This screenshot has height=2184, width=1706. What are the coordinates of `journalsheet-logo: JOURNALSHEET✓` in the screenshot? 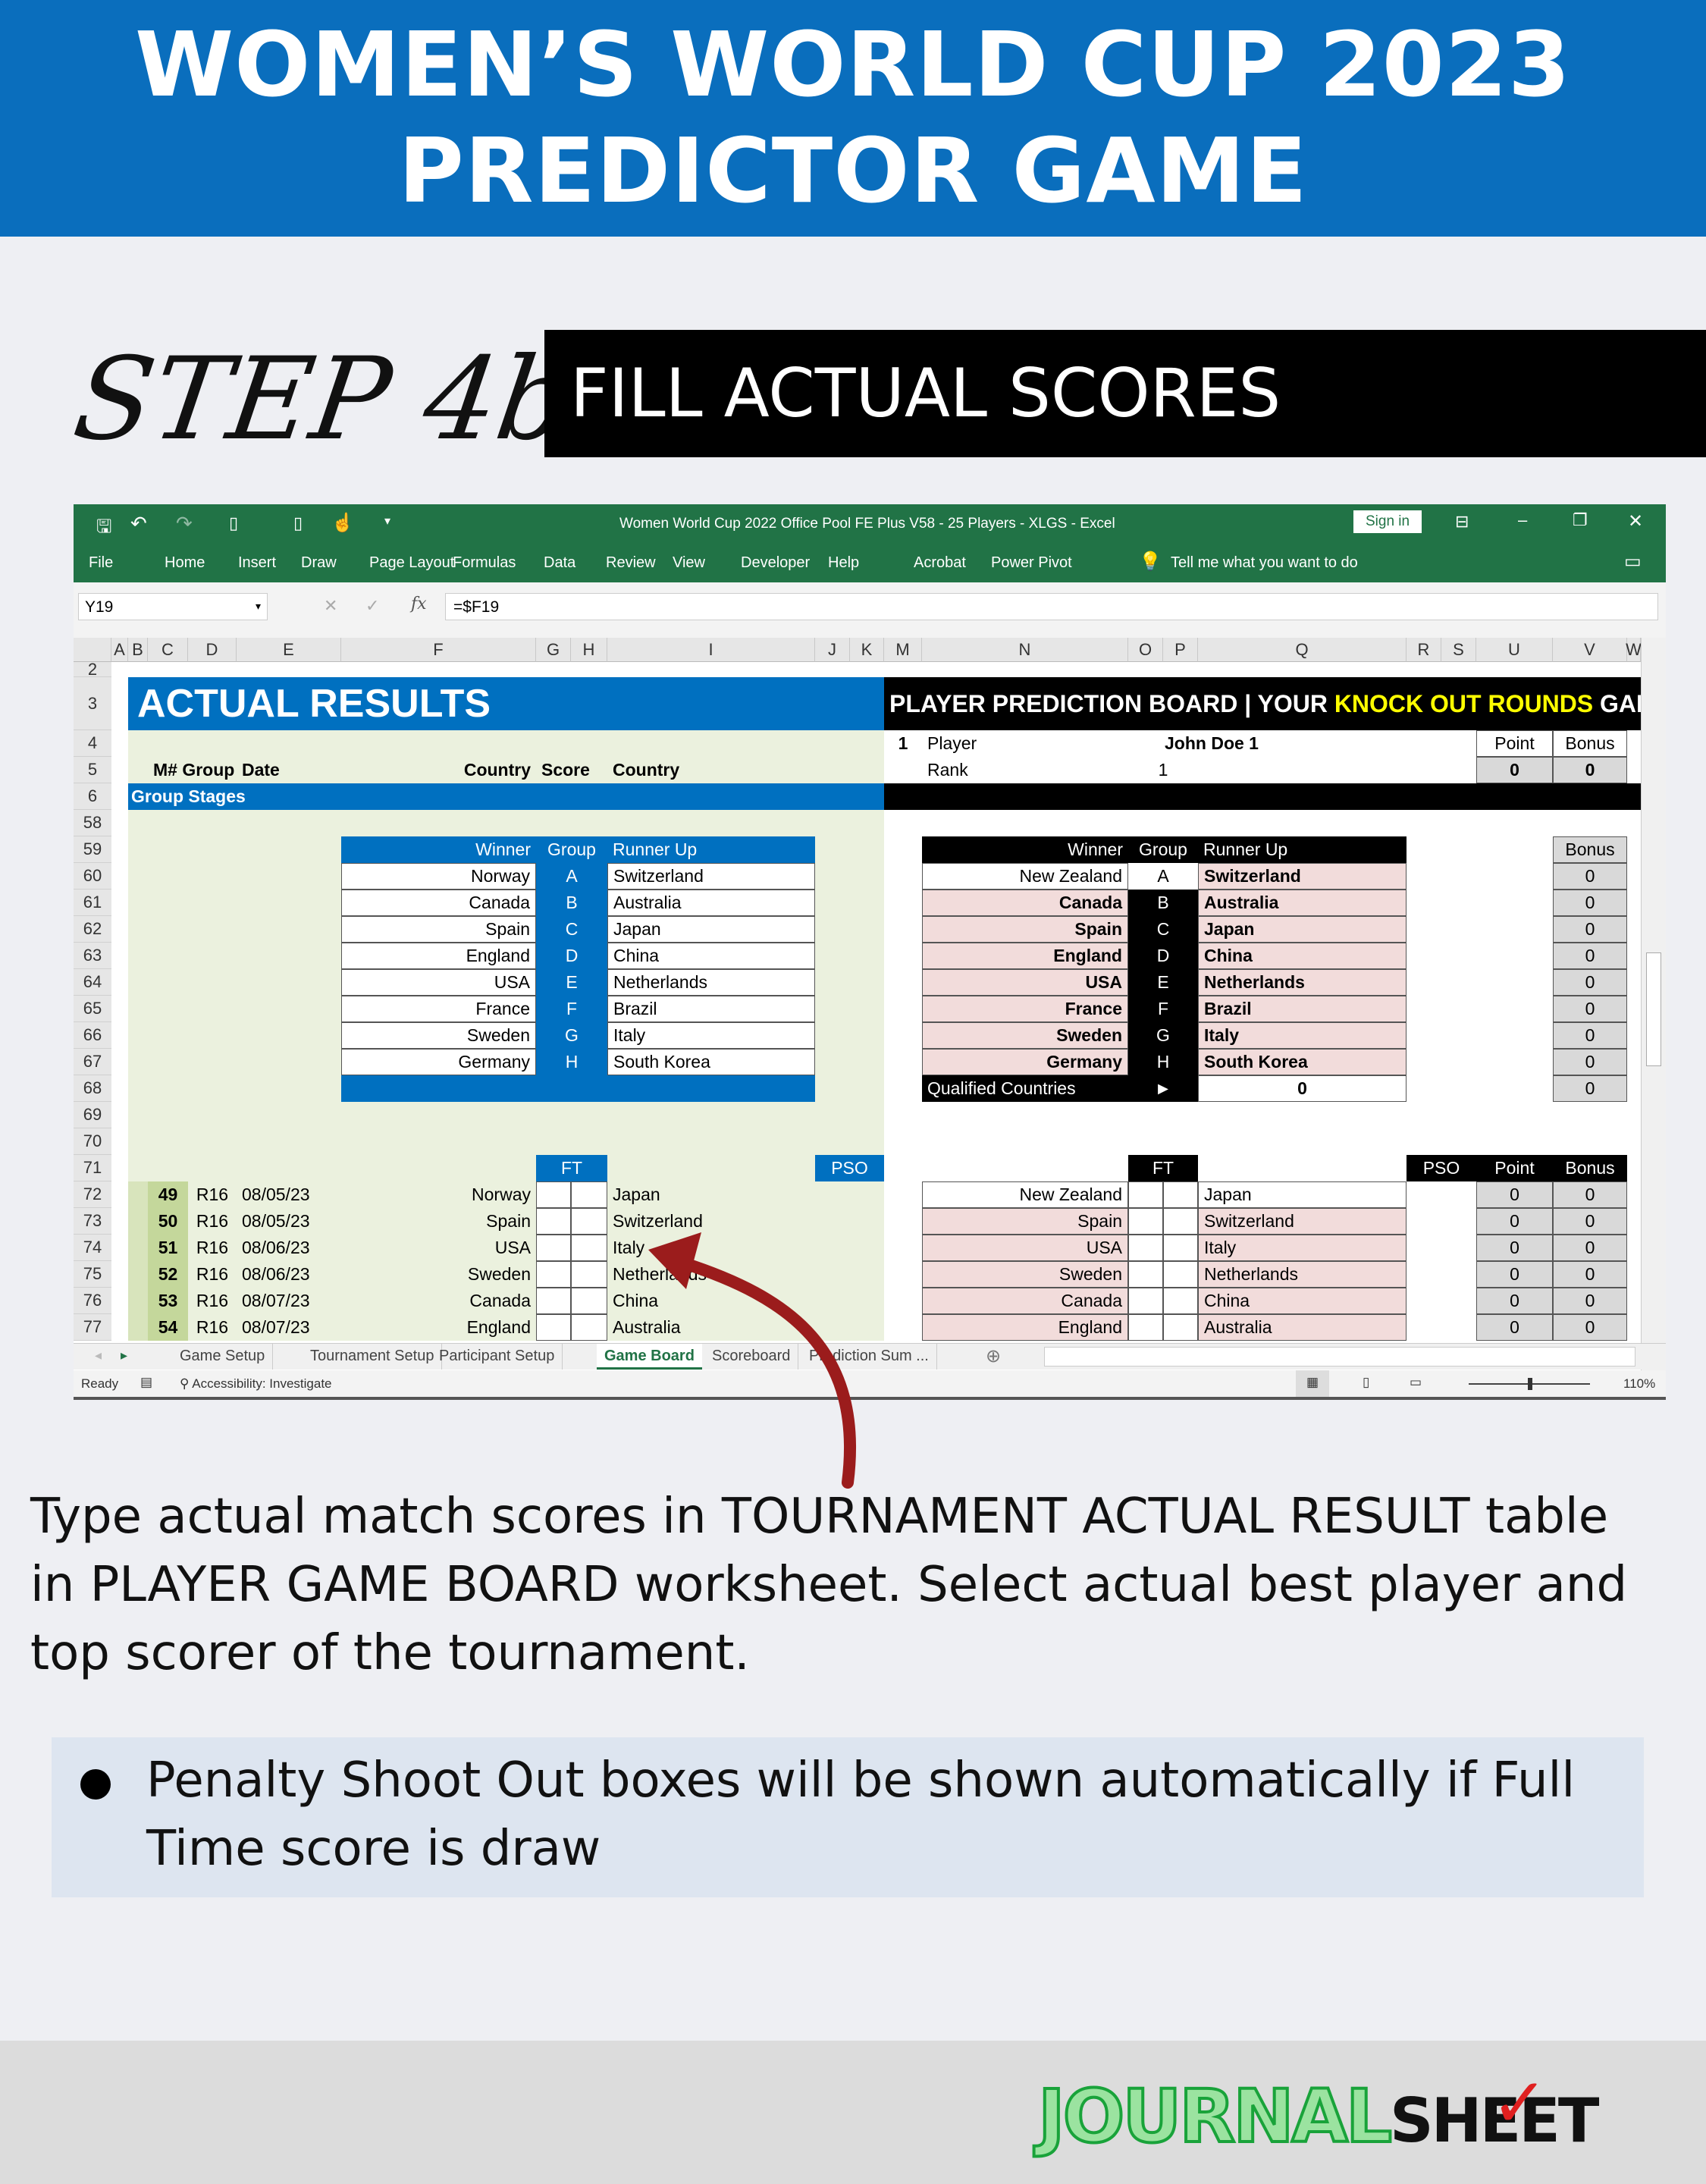 It's located at (1317, 2111).